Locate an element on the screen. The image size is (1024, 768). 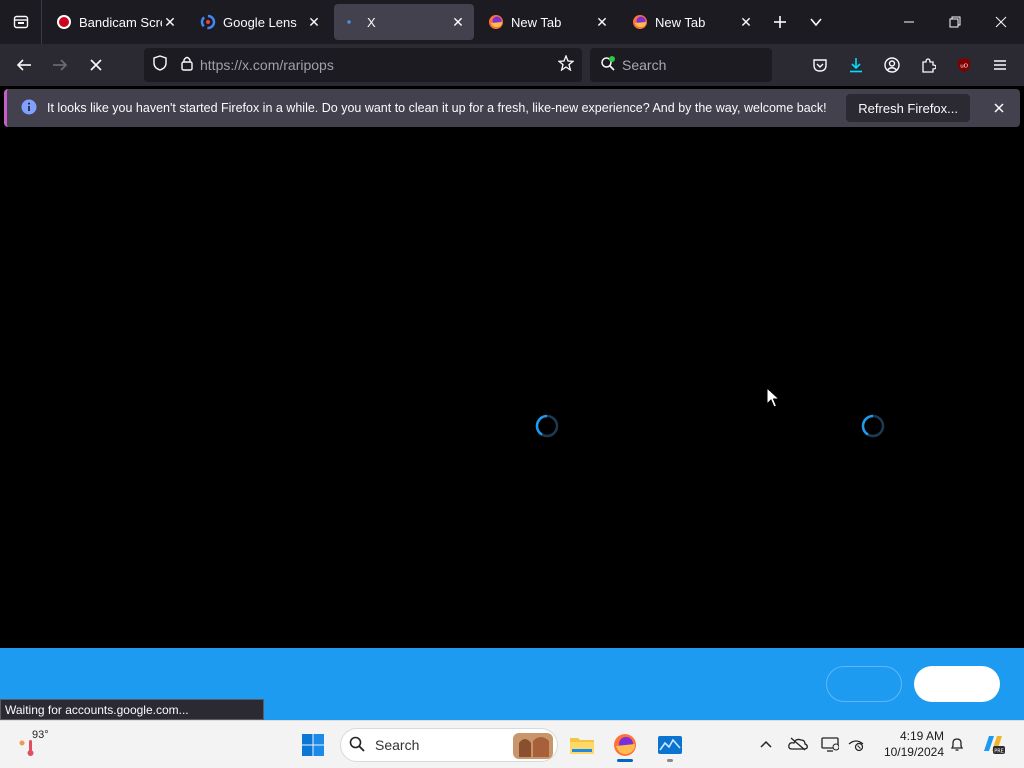
hamburger-menu-icon is located at coordinates (1000, 65).